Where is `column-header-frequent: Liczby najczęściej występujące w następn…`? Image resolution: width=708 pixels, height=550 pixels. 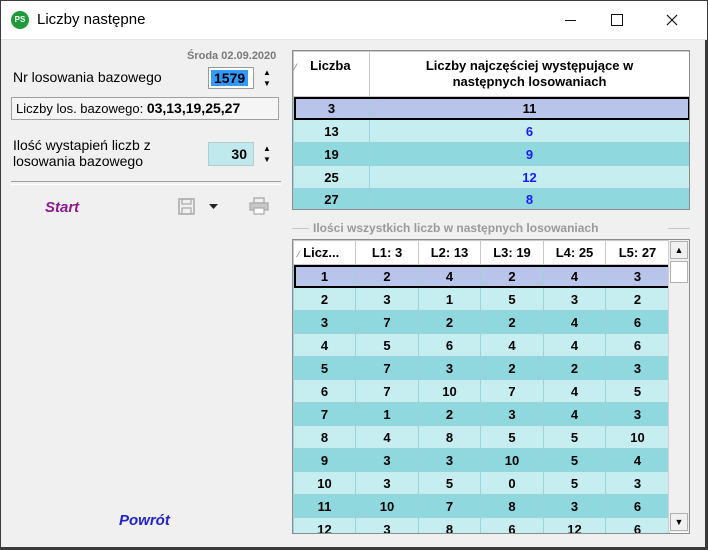 column-header-frequent: Liczby najczęściej występujące w następn… is located at coordinates (529, 74).